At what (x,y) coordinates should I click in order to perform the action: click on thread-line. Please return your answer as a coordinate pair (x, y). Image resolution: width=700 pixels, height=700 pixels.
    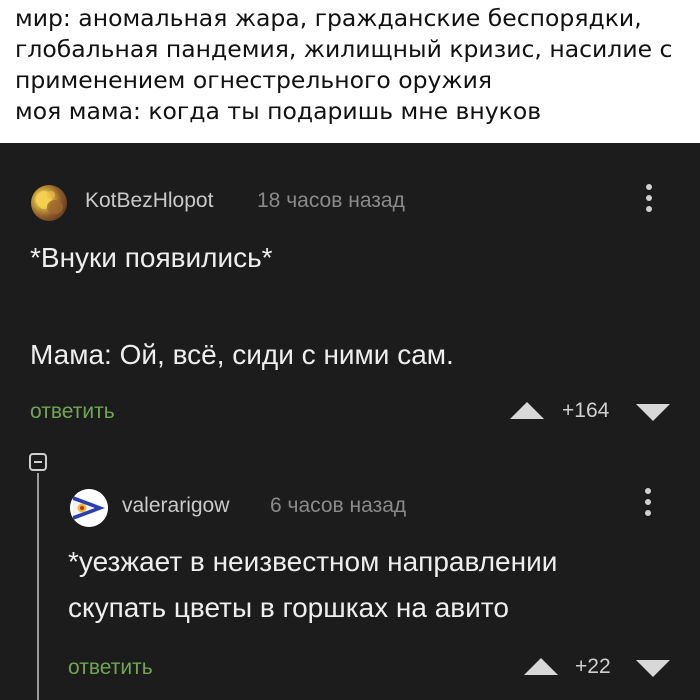
    Looking at the image, I should click on (38, 586).